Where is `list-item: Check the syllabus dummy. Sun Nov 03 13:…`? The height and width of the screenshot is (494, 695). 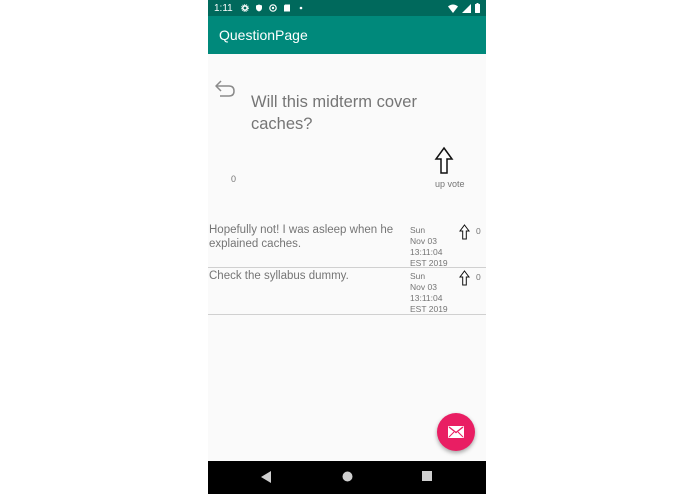 list-item: Check the syllabus dummy. Sun Nov 03 13:… is located at coordinates (347, 292).